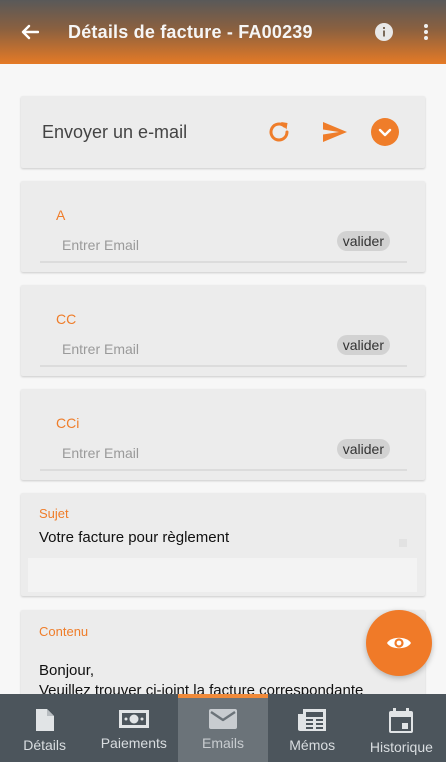 This screenshot has height=762, width=446. I want to click on more-vertical-icon, so click(426, 32).